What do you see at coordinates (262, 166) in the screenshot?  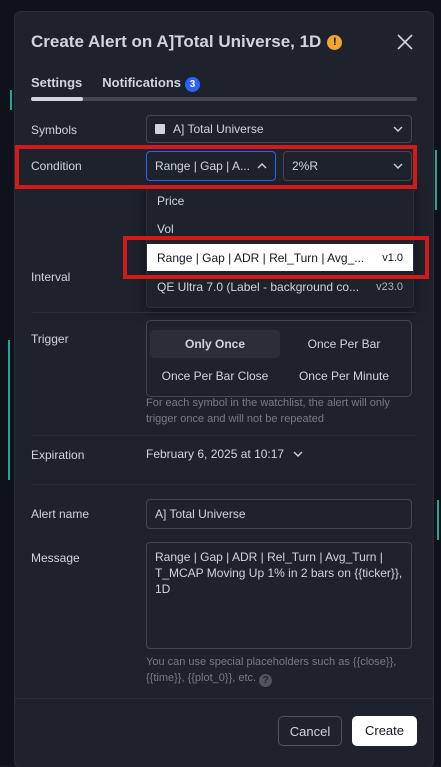 I see `chevron-up-icon` at bounding box center [262, 166].